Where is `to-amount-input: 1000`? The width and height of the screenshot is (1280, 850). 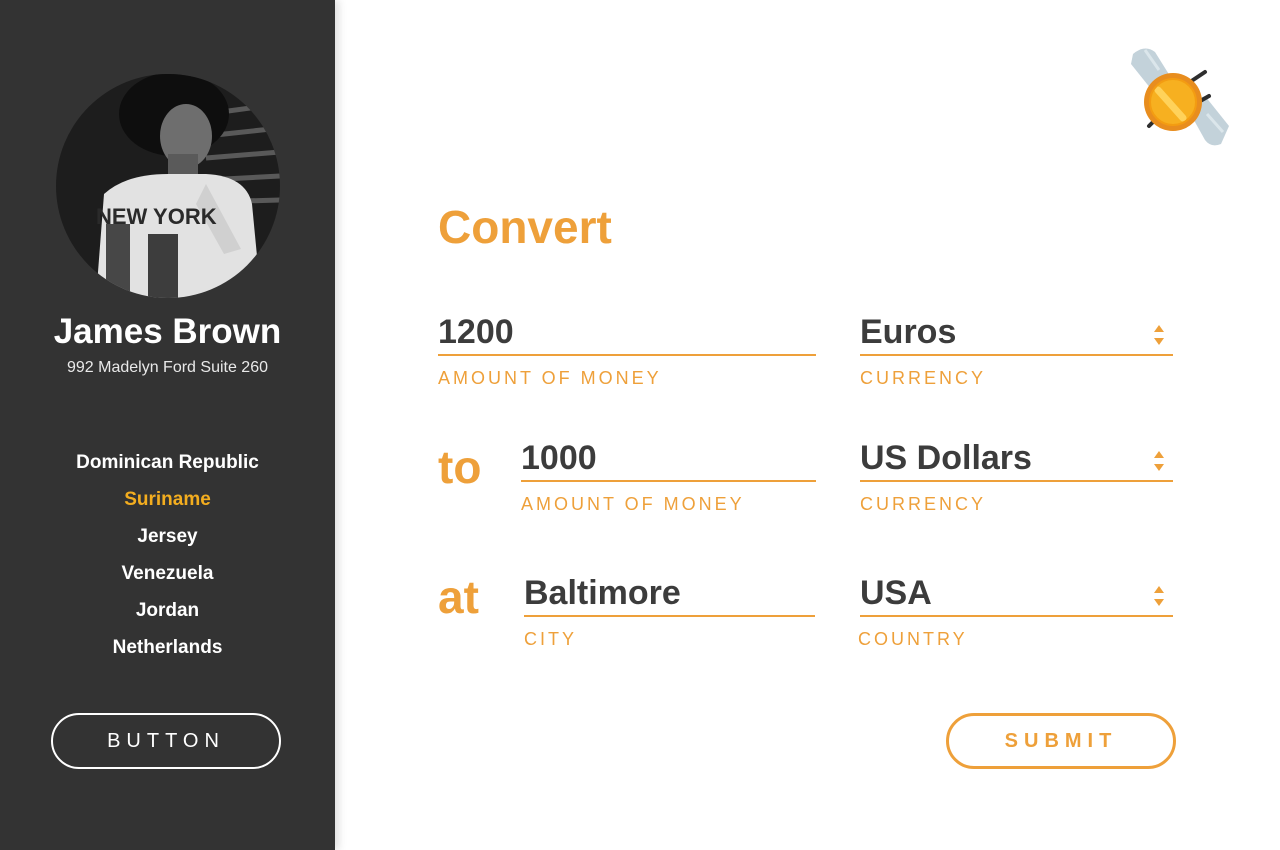 to-amount-input: 1000 is located at coordinates (668, 460).